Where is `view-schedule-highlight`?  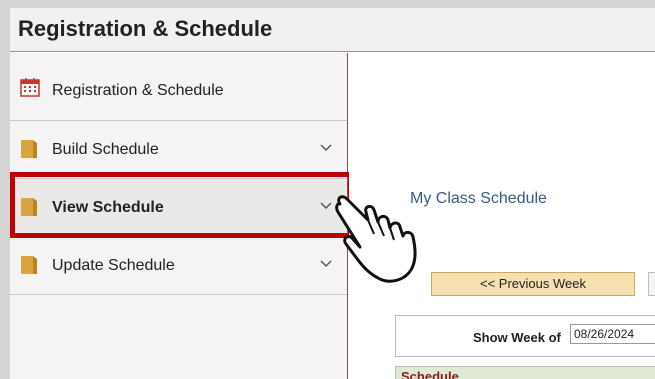
view-schedule-highlight is located at coordinates (181, 205).